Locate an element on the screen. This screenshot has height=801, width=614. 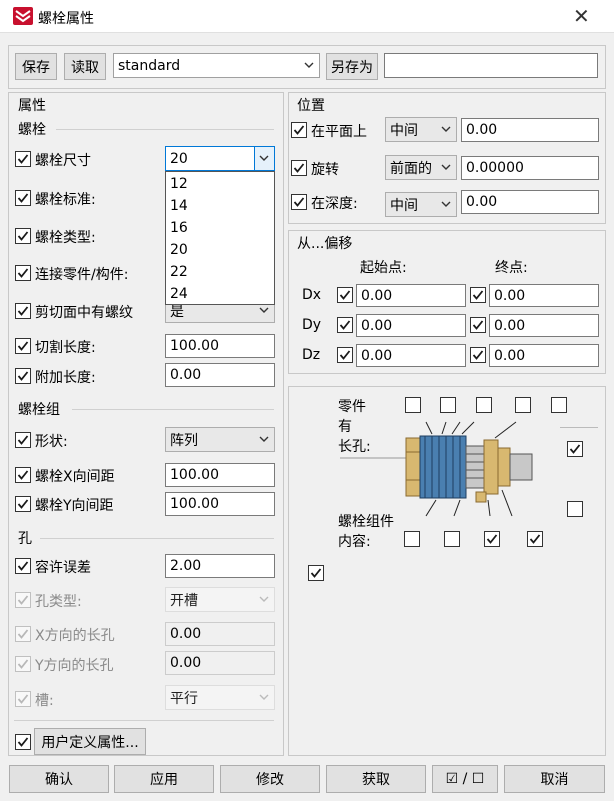
bolt-size-option: 16 is located at coordinates (179, 228).